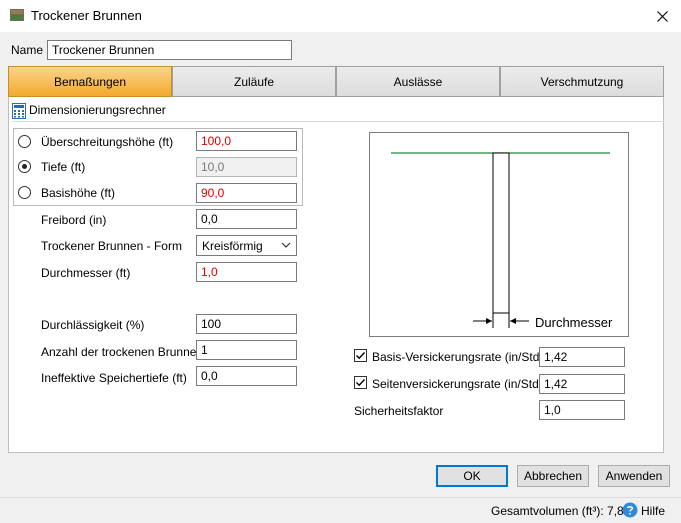 The image size is (681, 523). Describe the element at coordinates (246, 193) in the screenshot. I see `basishoehe-input` at that location.